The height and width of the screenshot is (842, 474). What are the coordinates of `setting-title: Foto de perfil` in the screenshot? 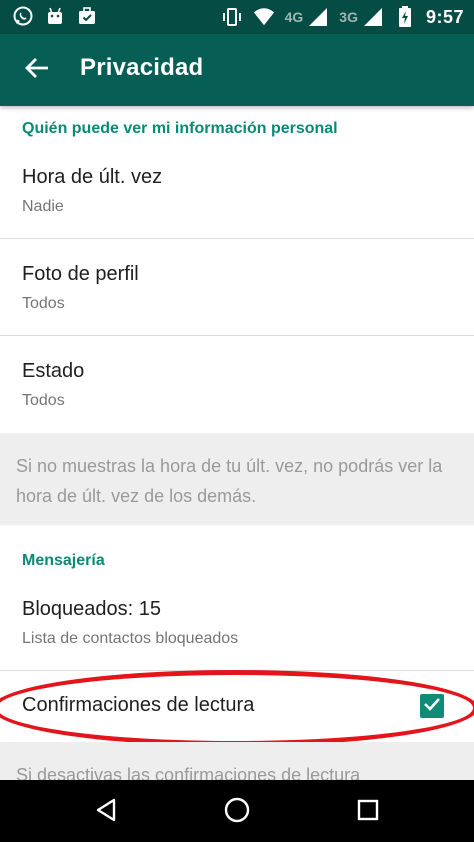 It's located at (80, 274).